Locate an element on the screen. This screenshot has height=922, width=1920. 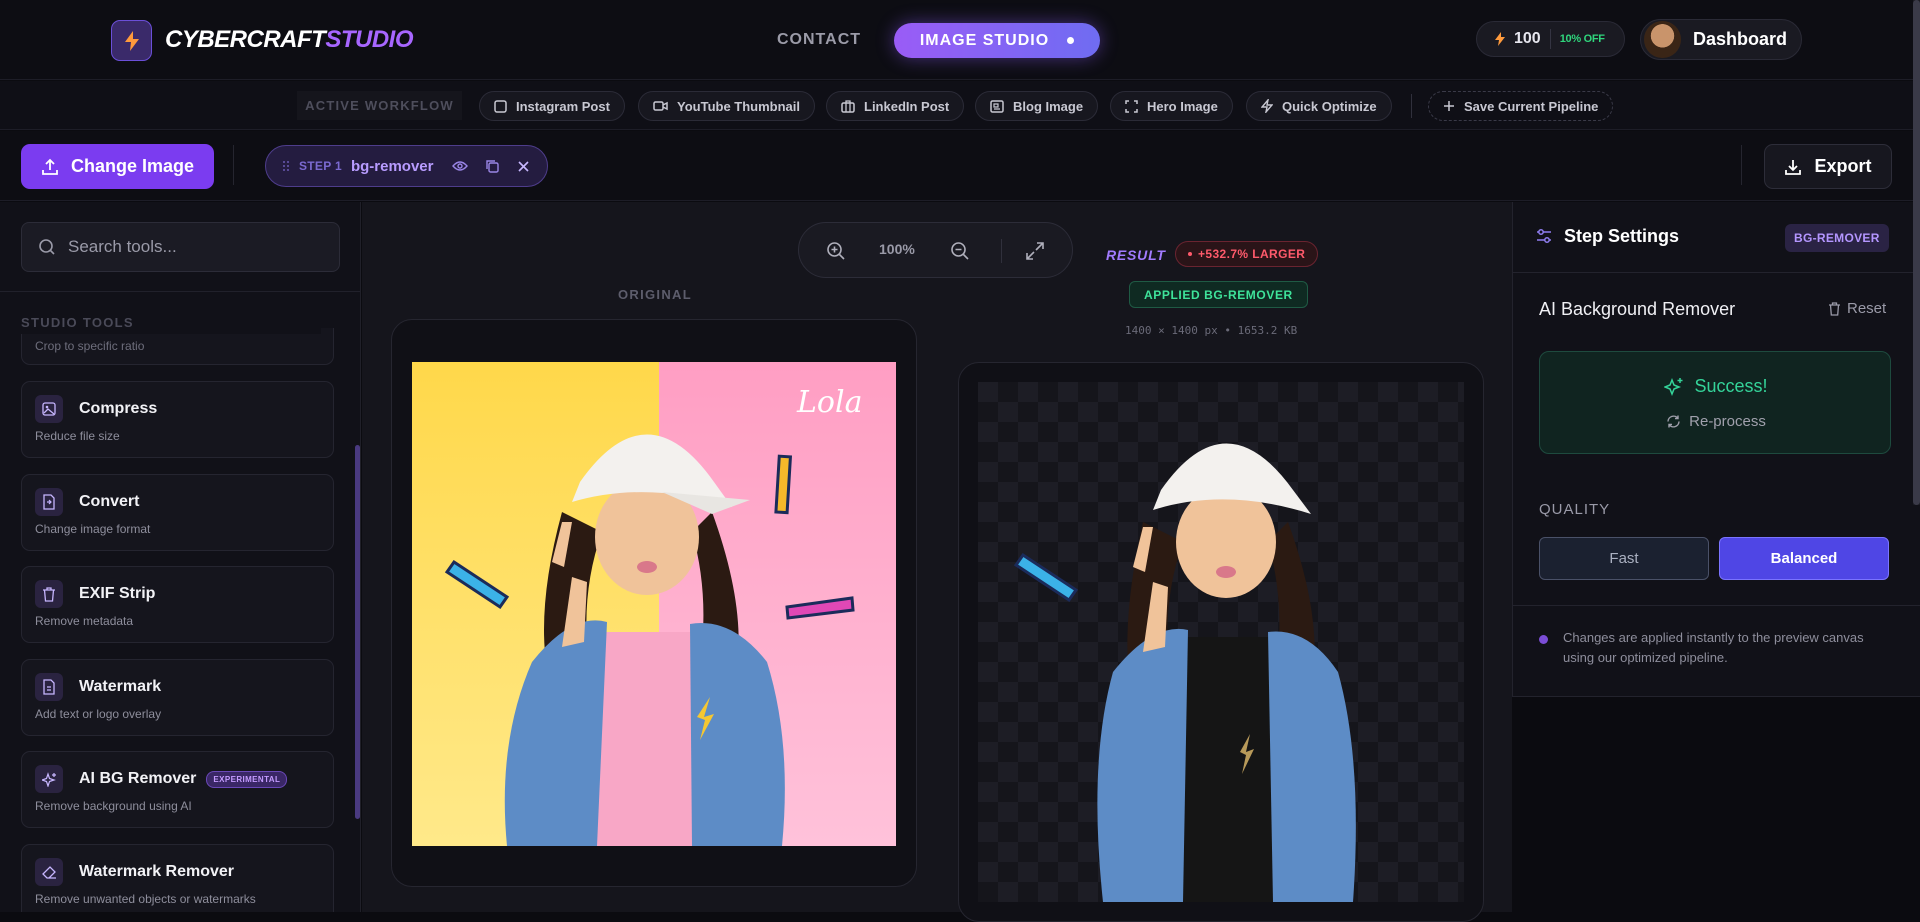
sticker-text: Lola is located at coordinates (829, 402).